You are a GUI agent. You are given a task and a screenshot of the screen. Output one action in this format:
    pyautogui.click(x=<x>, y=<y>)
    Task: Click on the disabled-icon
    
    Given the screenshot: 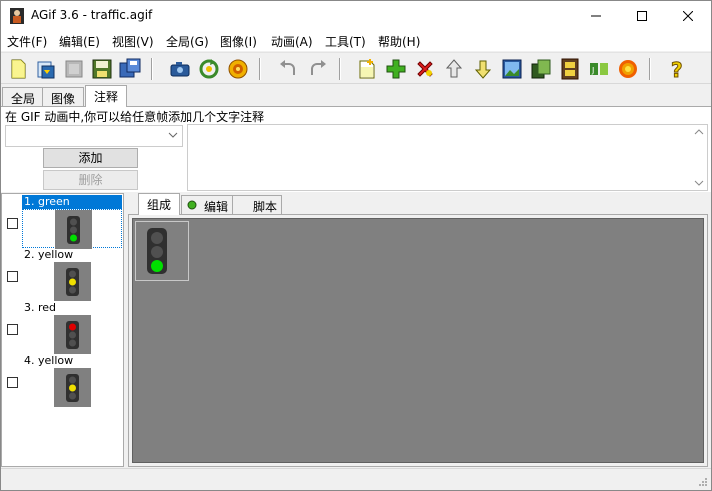 What is the action you would take?
    pyautogui.click(x=74, y=69)
    